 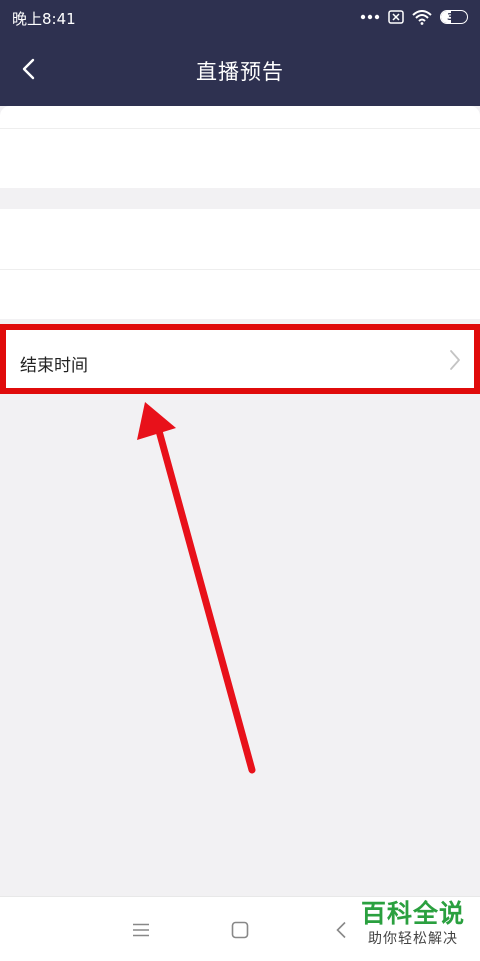 What do you see at coordinates (370, 17) in the screenshot?
I see `more-dots-icon` at bounding box center [370, 17].